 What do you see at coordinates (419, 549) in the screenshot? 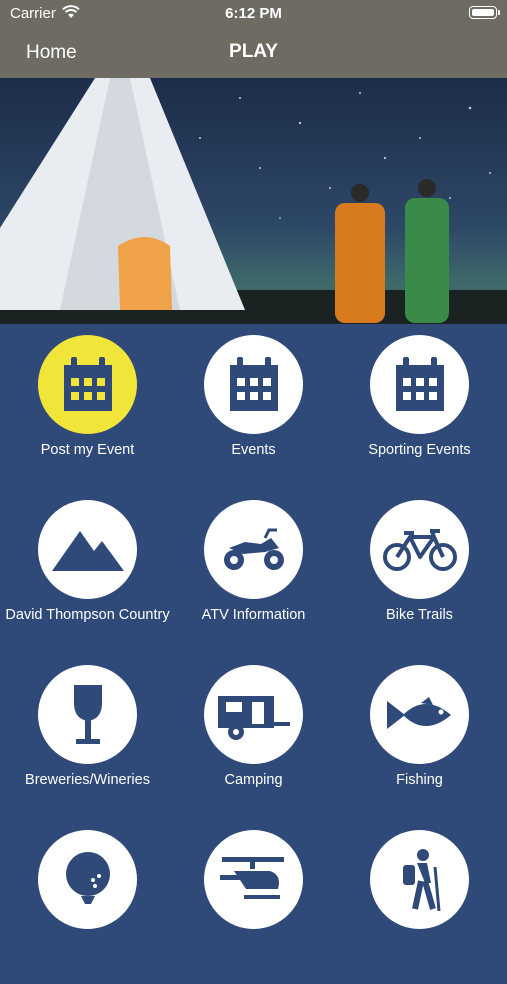
I see `bicycle-icon` at bounding box center [419, 549].